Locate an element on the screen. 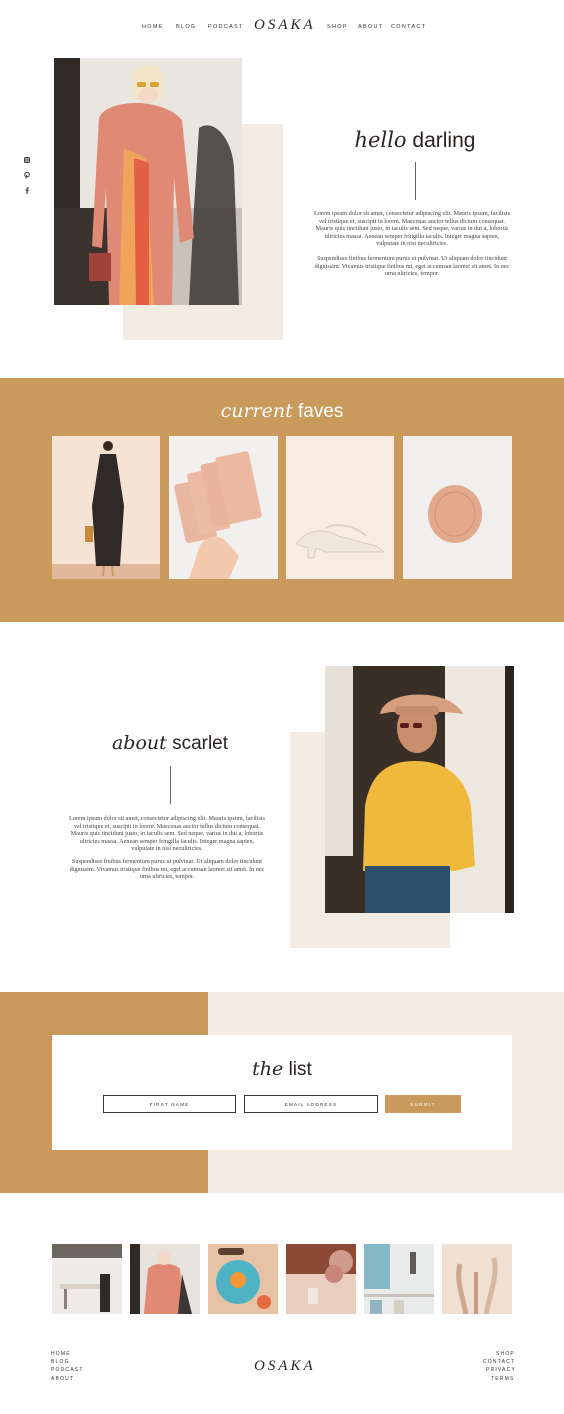  email-placeholder: EMAIL ADDRESS is located at coordinates (311, 1104).